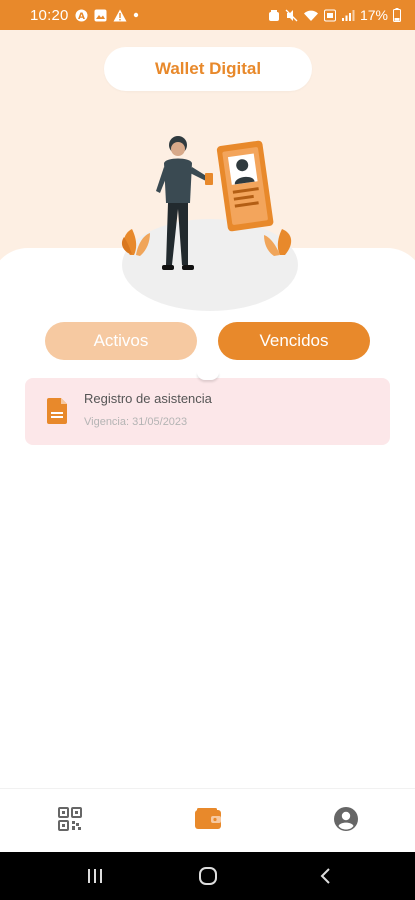  What do you see at coordinates (311, 15) in the screenshot?
I see `wifi-icon` at bounding box center [311, 15].